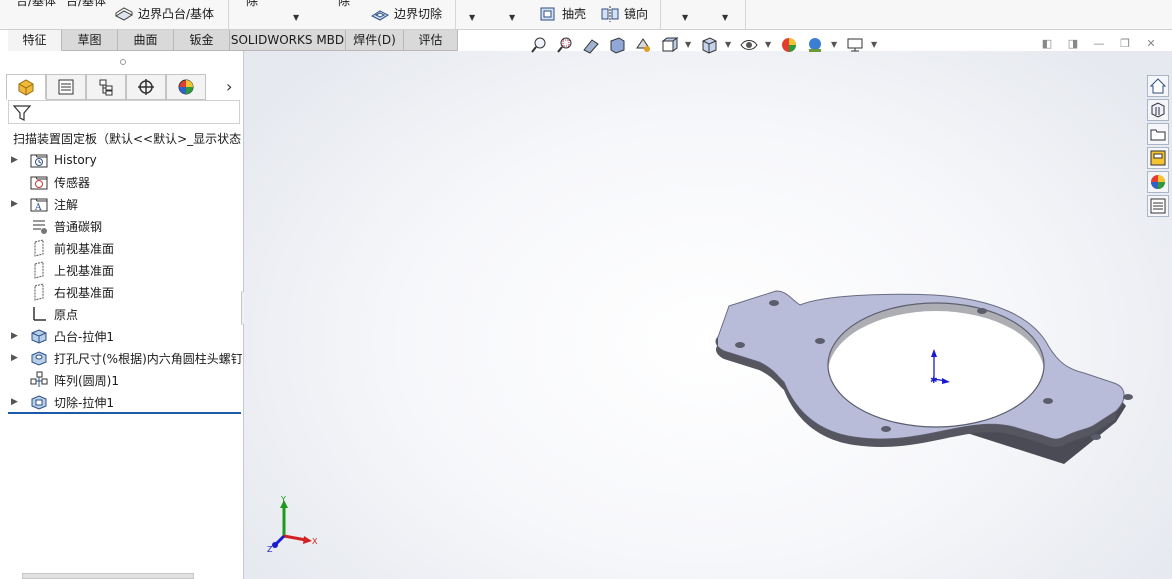 The width and height of the screenshot is (1172, 579). I want to click on boundary-cut-label: 边界切除, so click(418, 14).